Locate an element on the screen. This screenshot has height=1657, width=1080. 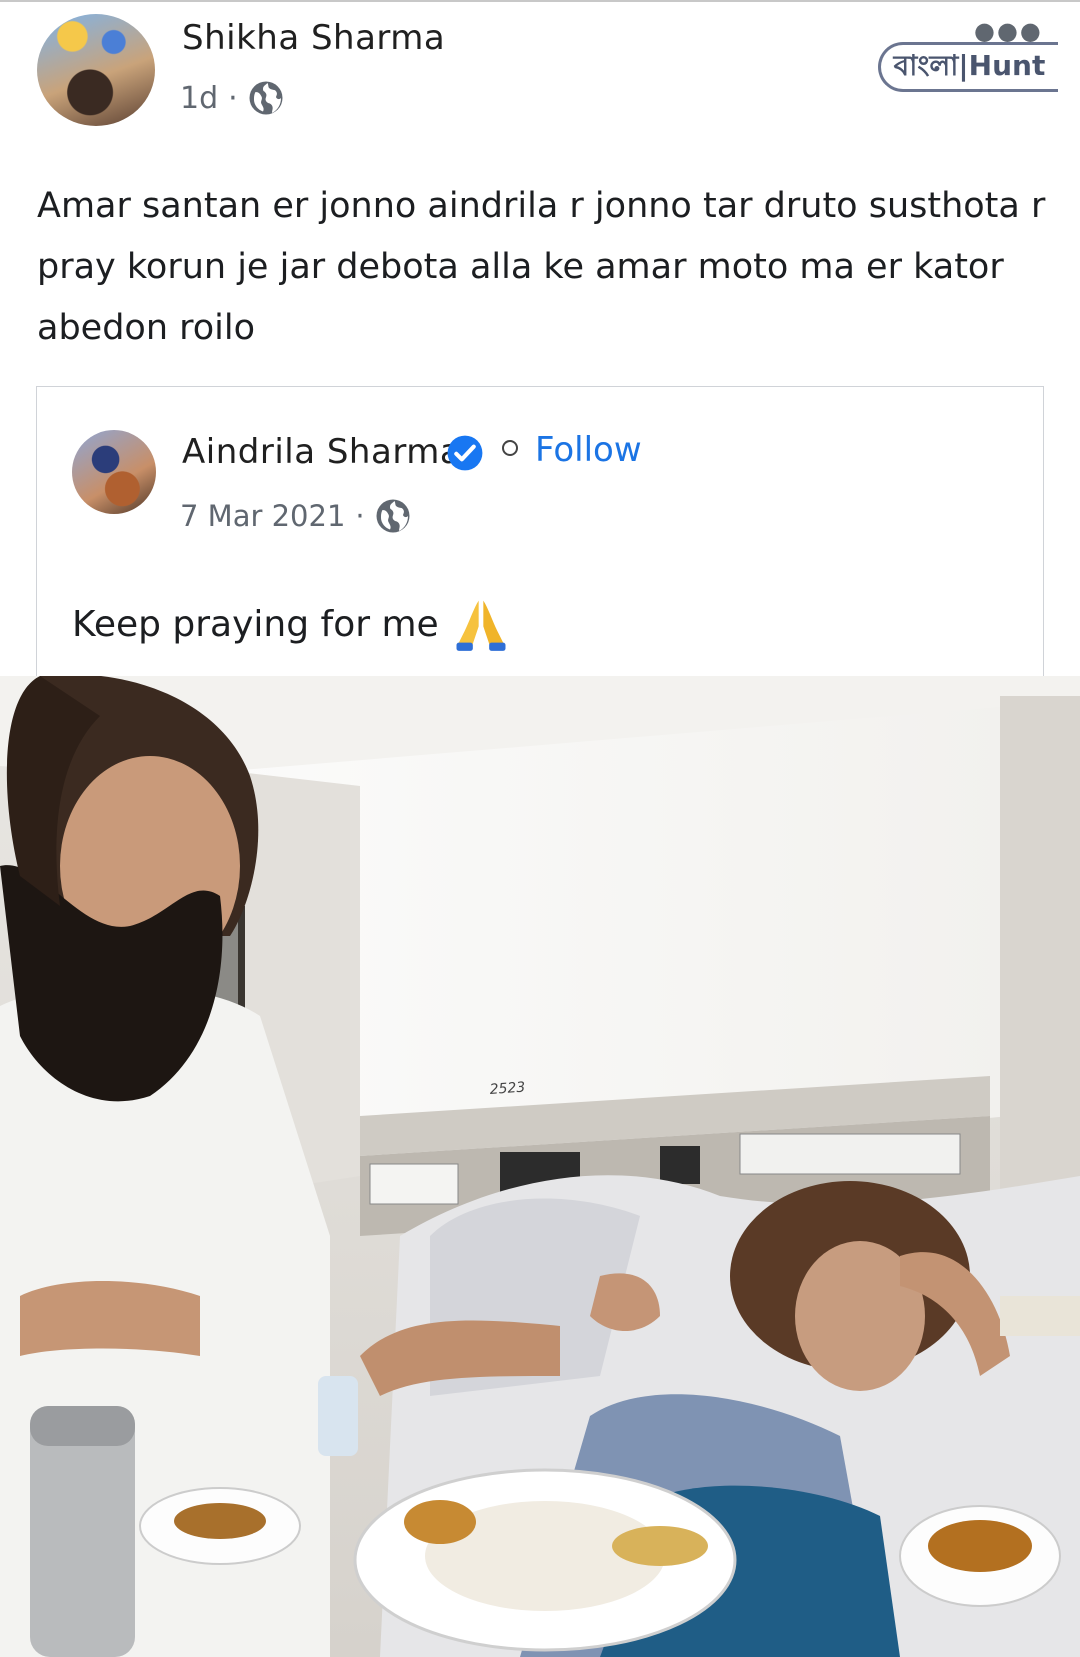
follow-separator-dot is located at coordinates (510, 448).